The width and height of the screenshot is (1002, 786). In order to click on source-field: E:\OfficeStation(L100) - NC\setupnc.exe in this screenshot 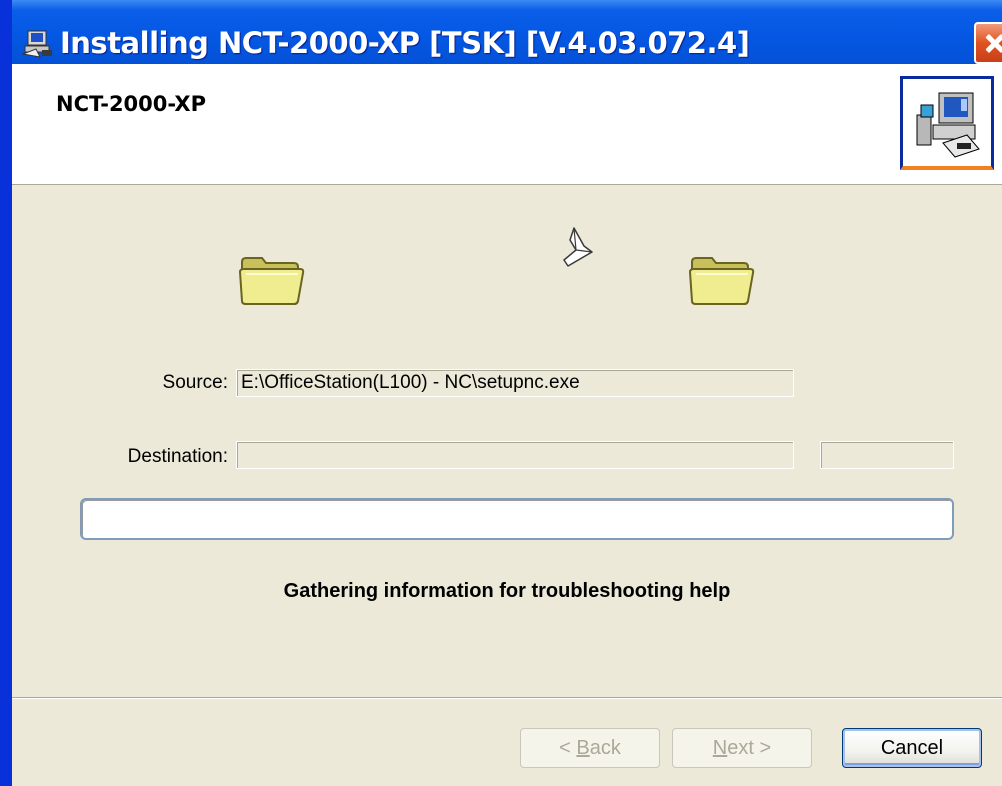, I will do `click(515, 383)`.